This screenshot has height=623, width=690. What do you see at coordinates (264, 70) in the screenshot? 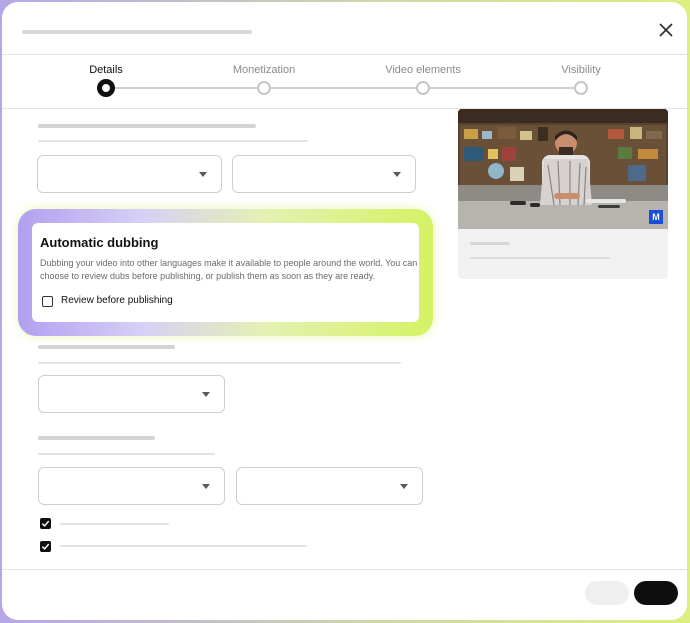
I see `step-label-monetization: Monetization` at bounding box center [264, 70].